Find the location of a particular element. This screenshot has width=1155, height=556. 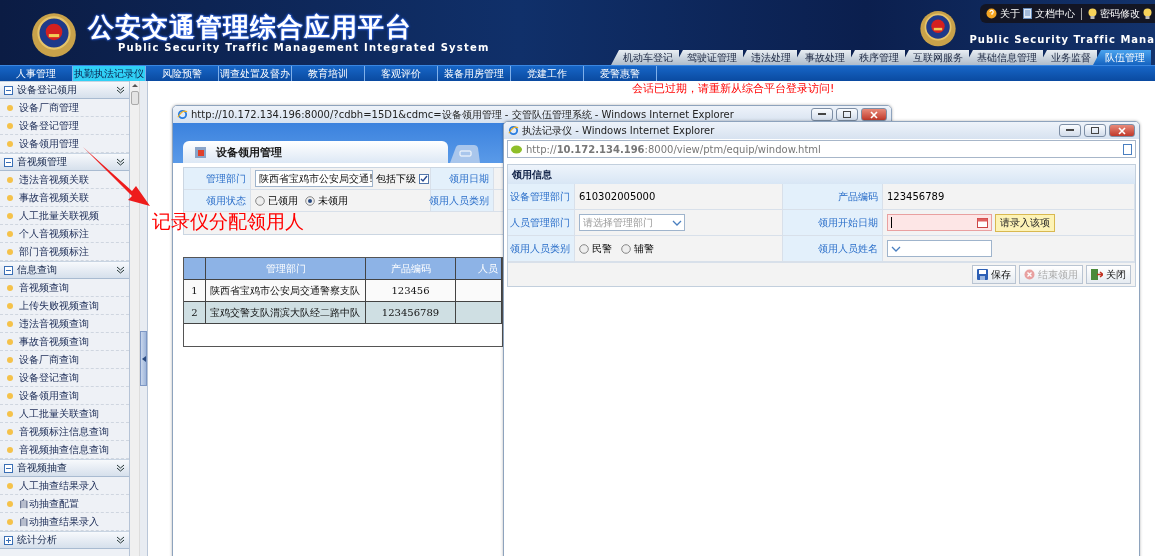

window-title: 执法记录仪 - Windows Internet Explorer is located at coordinates (619, 130).